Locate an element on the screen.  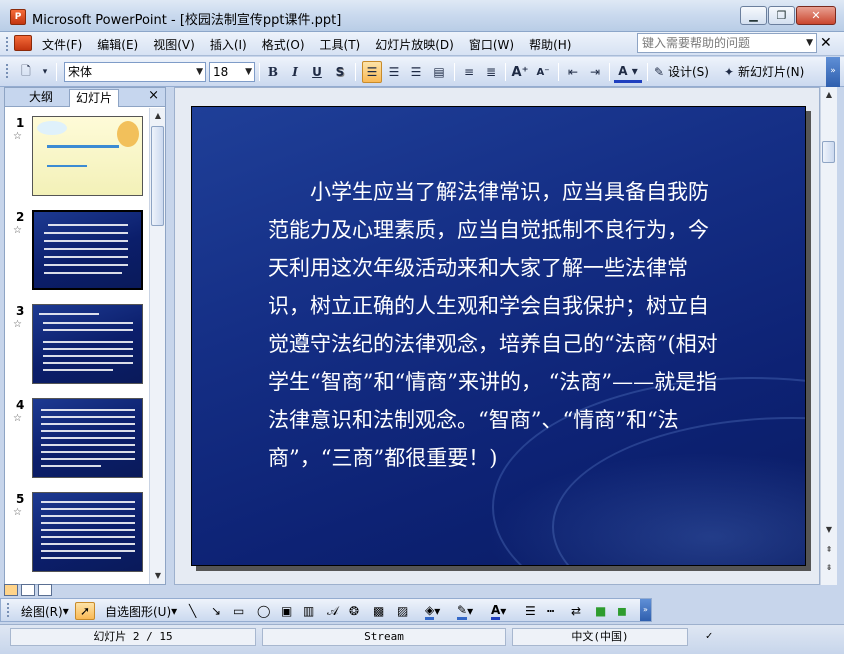
font-color-button: A ▾ is located at coordinates (628, 72).